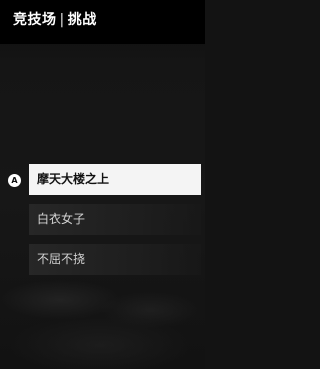  What do you see at coordinates (115, 219) in the screenshot?
I see `challenge-item-2: 白衣女子` at bounding box center [115, 219].